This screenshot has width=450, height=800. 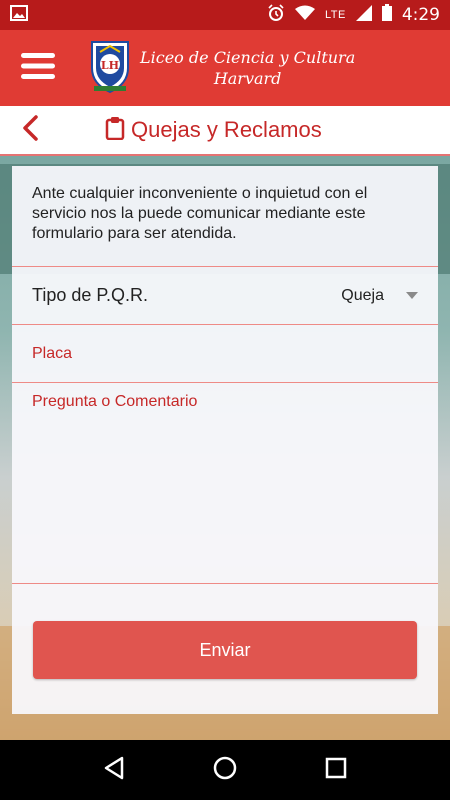 I want to click on status-bar: LTE 4:29, so click(x=225, y=15).